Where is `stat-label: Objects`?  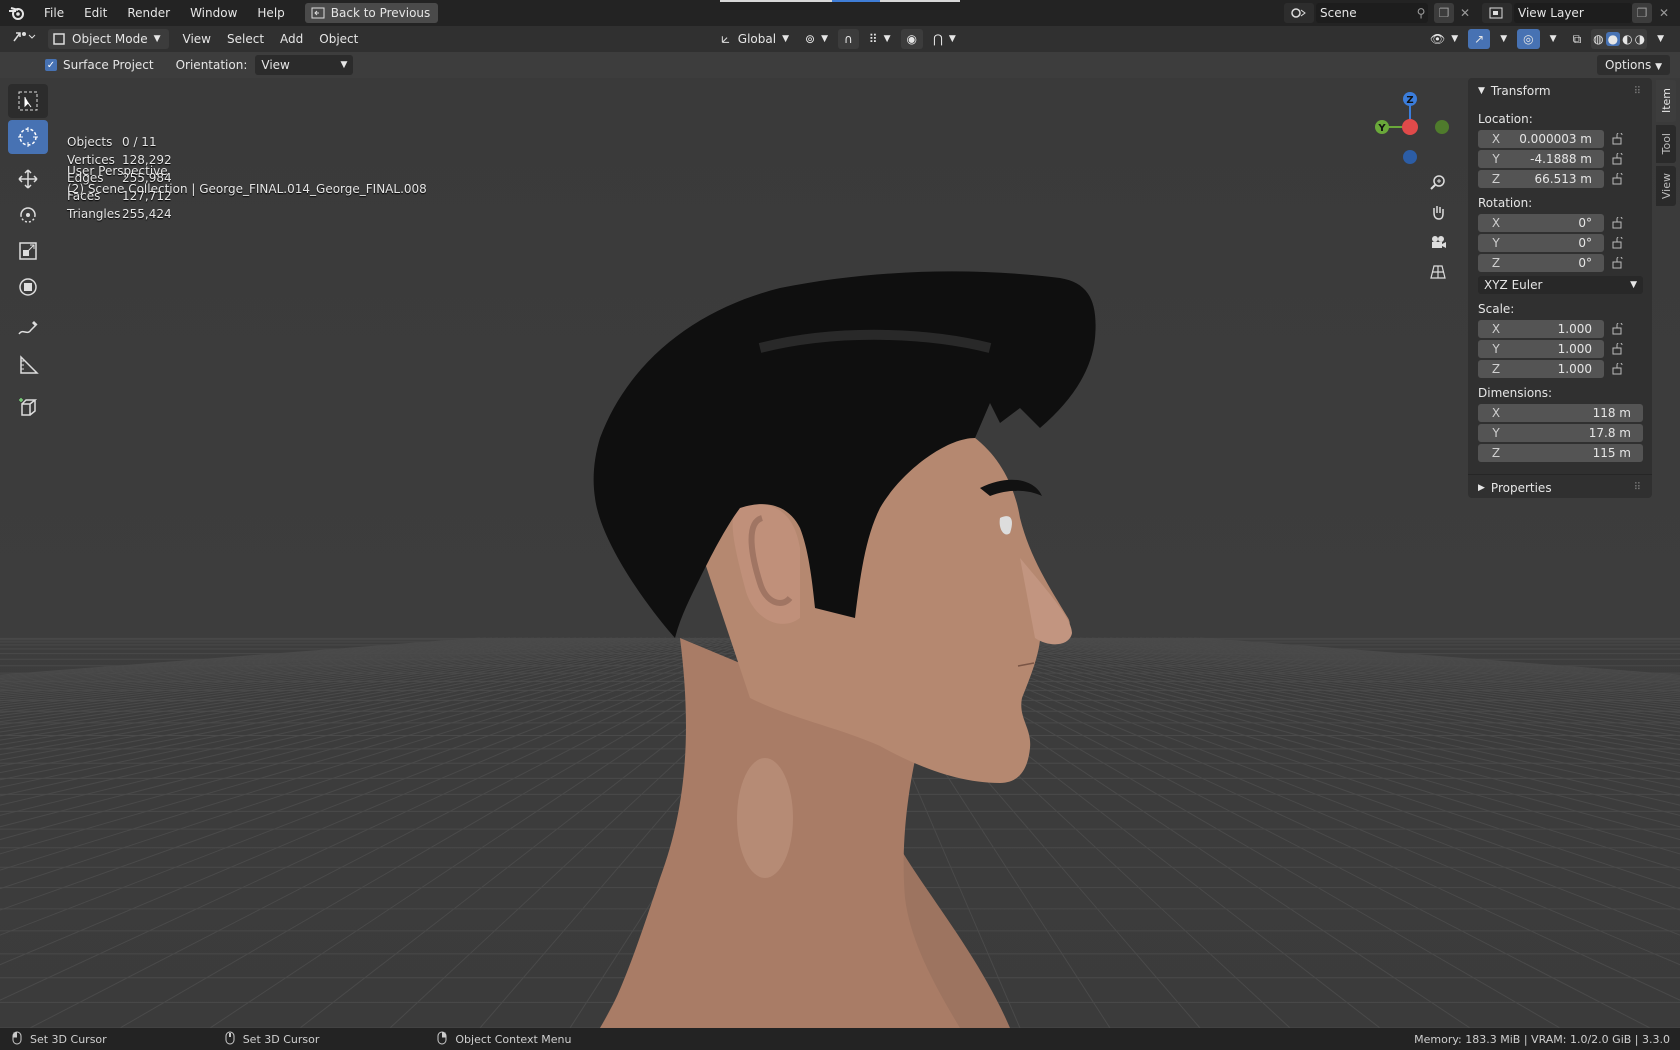 stat-label: Objects is located at coordinates (90, 142).